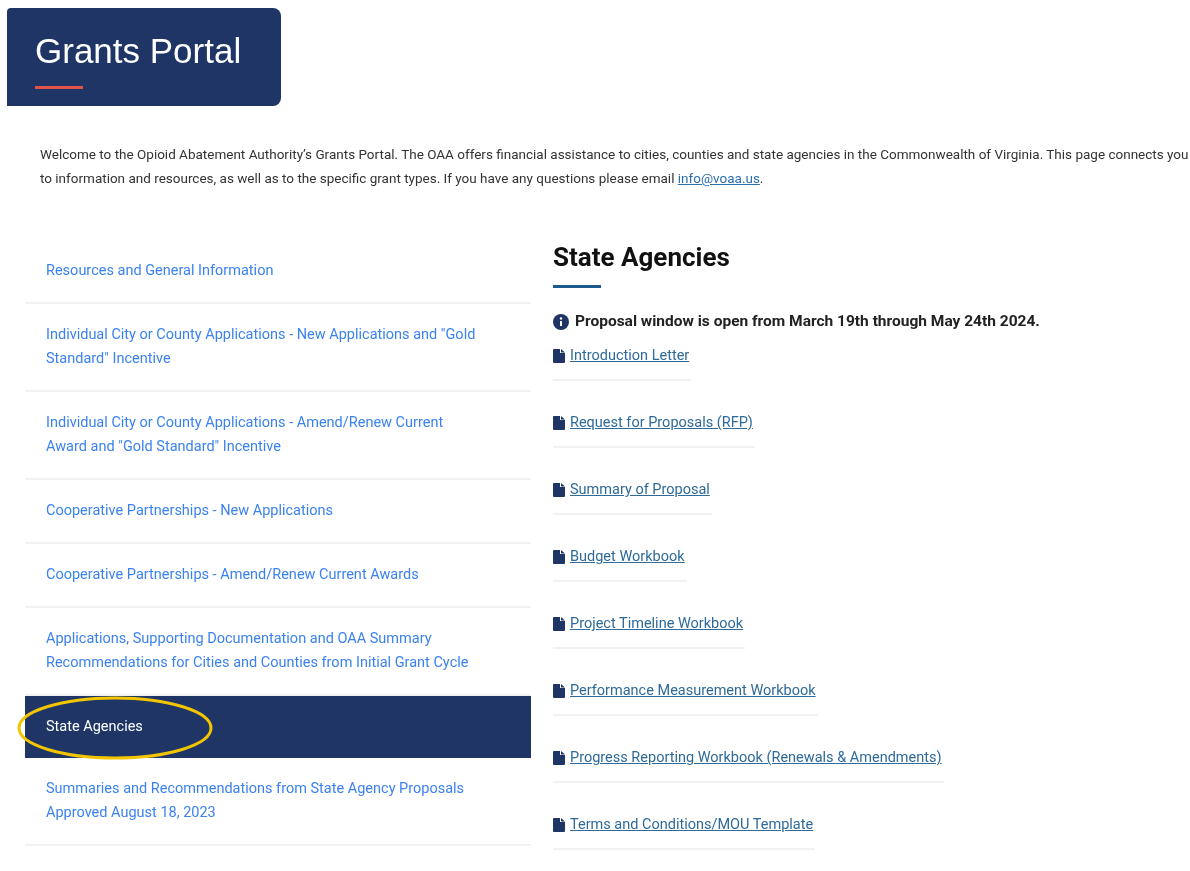 This screenshot has height=871, width=1190. What do you see at coordinates (807, 321) in the screenshot?
I see `notice-text: Proposal window is open from March 19th through May 24th 2024.` at bounding box center [807, 321].